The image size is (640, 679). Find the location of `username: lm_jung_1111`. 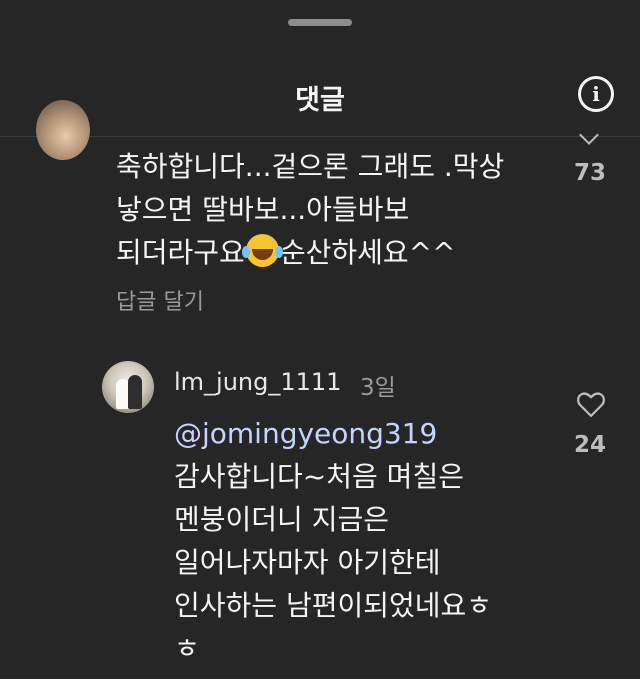

username: lm_jung_1111 is located at coordinates (257, 382).